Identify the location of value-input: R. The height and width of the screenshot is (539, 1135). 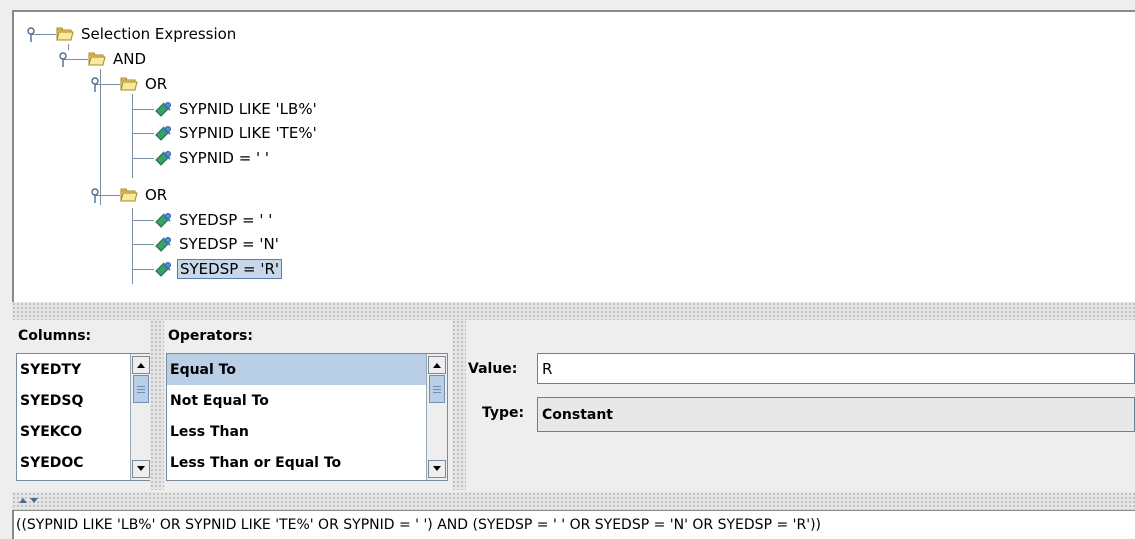
(836, 368).